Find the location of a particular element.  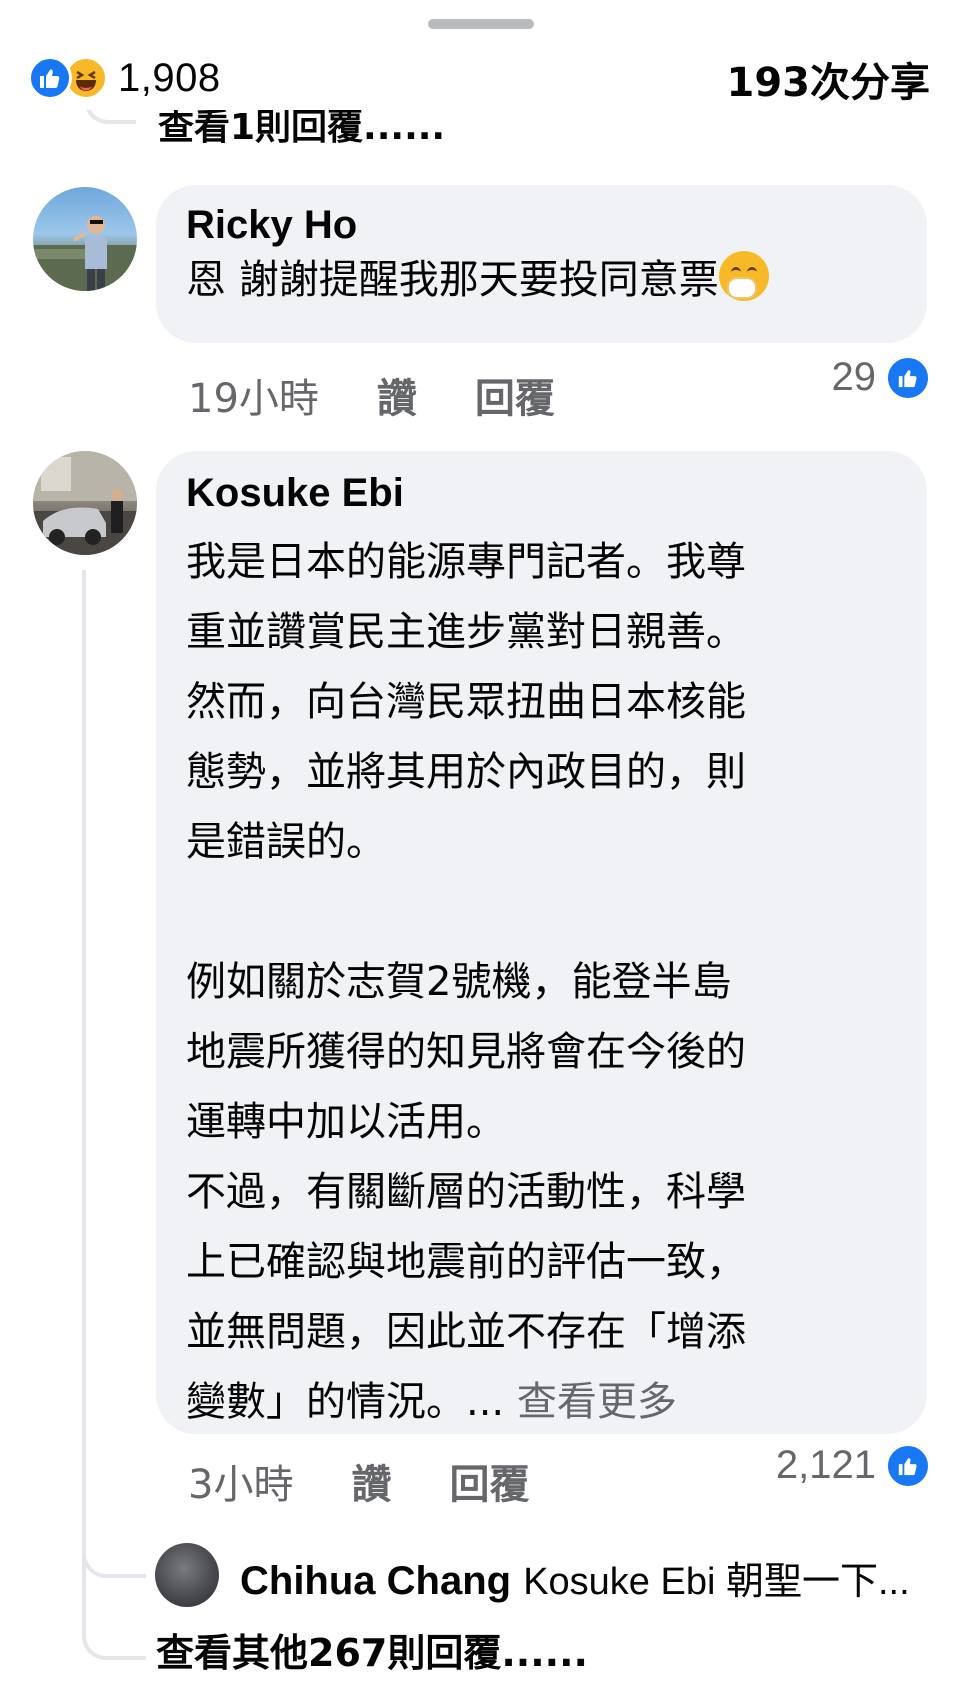

see-more-link: 查看更多 is located at coordinates (597, 1402).